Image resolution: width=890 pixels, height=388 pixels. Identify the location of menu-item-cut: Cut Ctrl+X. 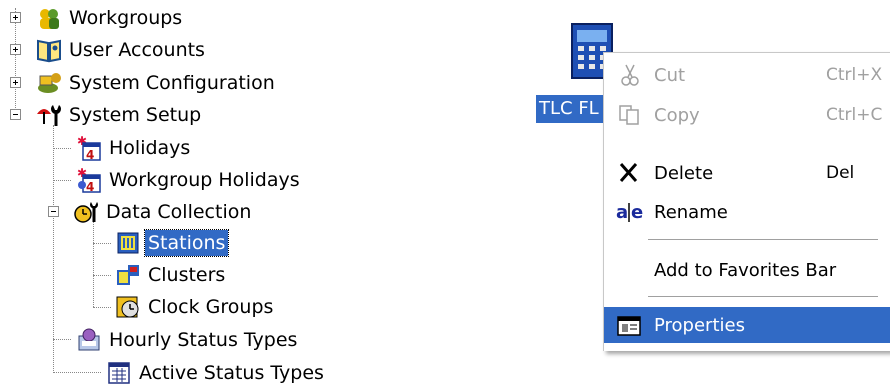
(747, 75).